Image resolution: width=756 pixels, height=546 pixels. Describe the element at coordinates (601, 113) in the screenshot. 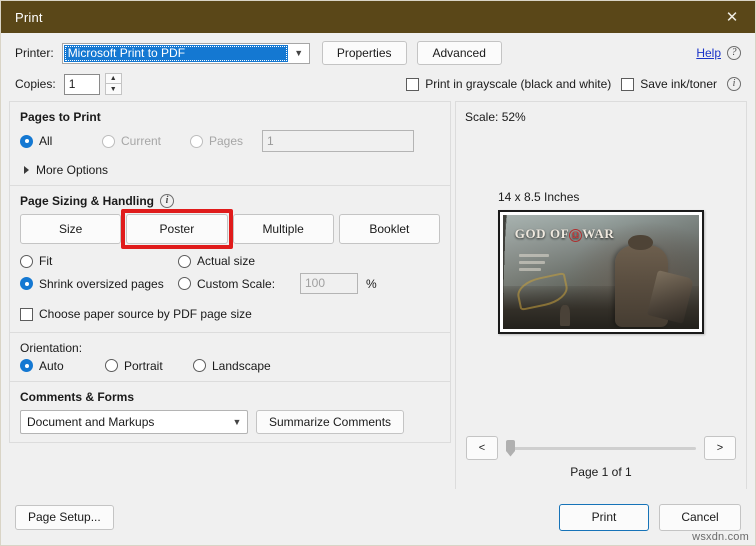

I see `preview-scale: Scale: 52%` at that location.